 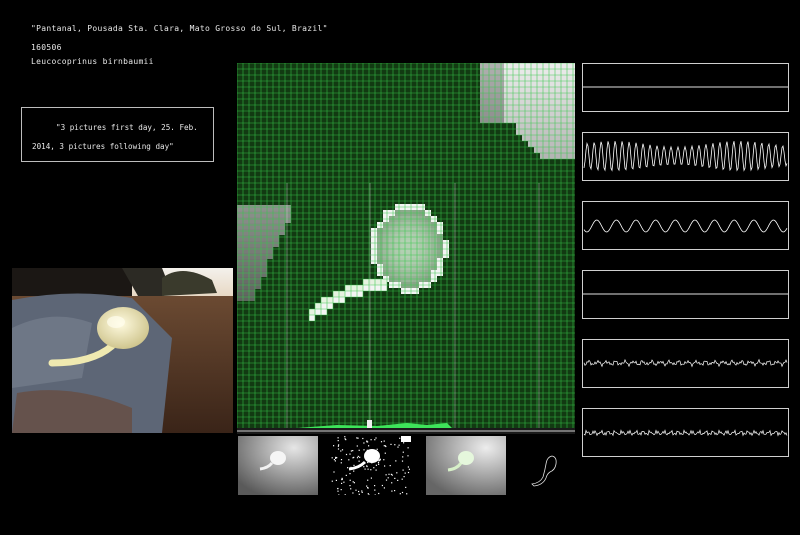 I want to click on thumb-grayscale, so click(x=278, y=465).